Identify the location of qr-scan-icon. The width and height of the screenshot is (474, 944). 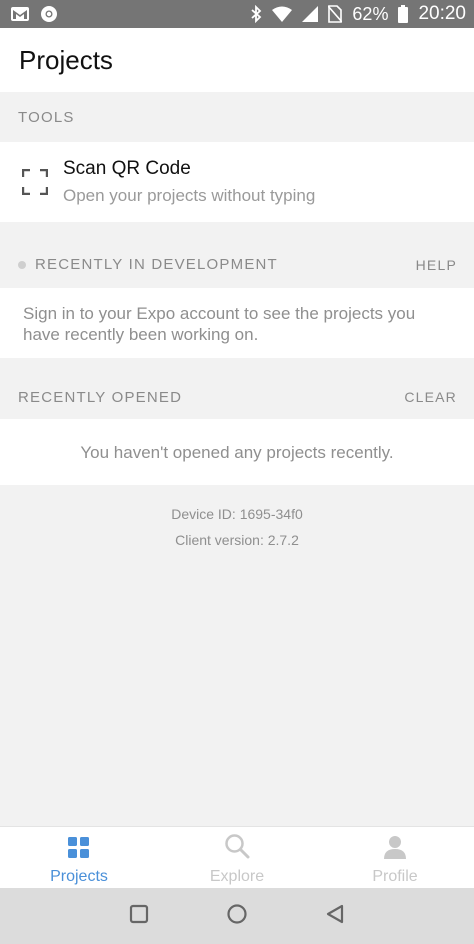
(35, 182).